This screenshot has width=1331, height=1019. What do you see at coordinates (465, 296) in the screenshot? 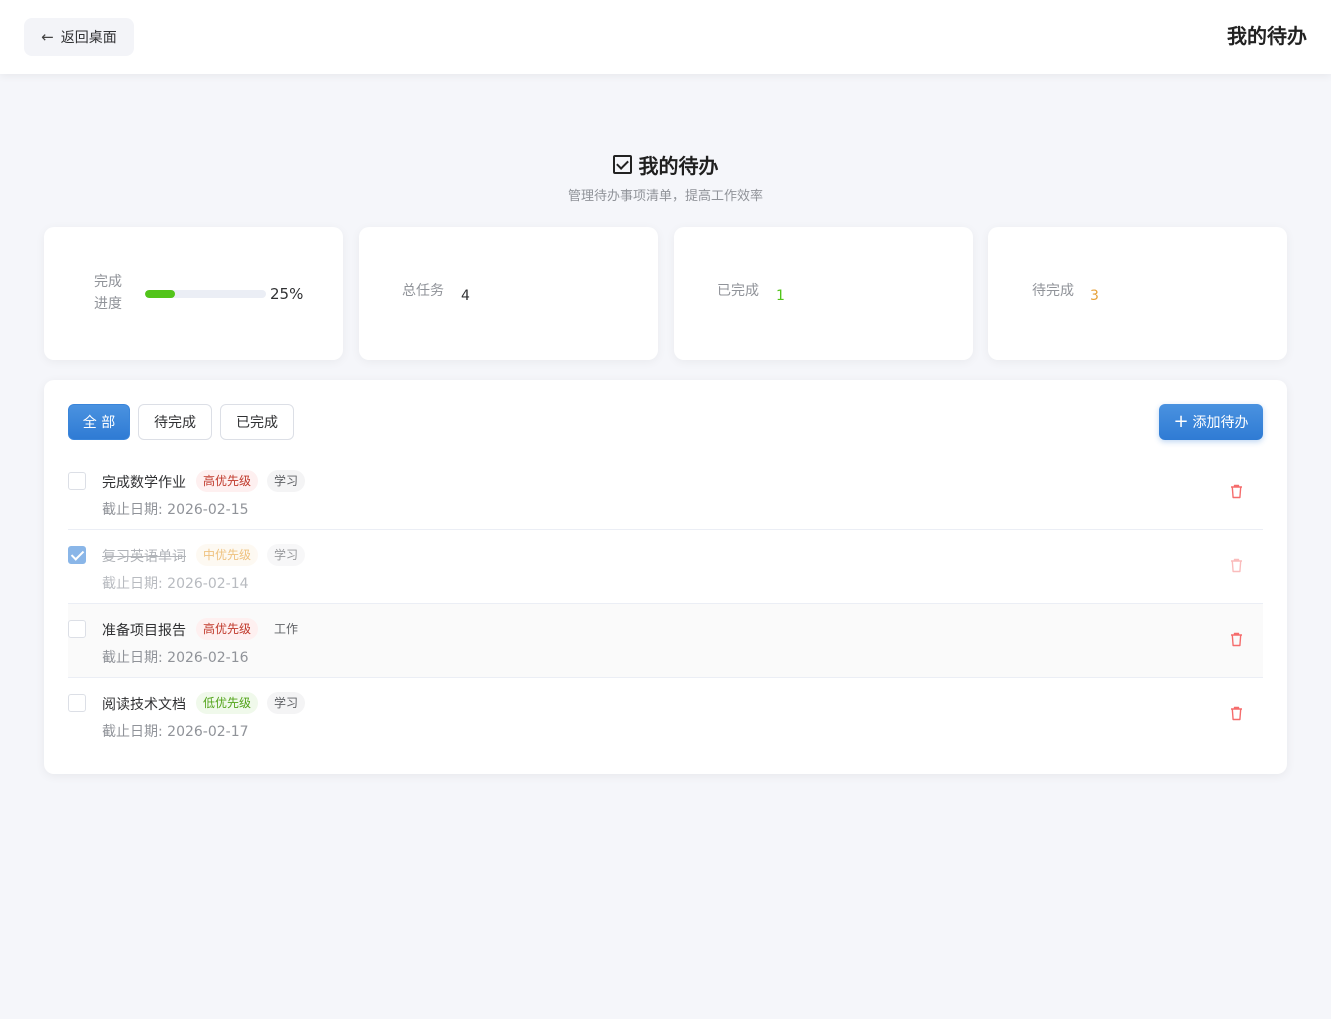
I see `total-value: 4` at bounding box center [465, 296].